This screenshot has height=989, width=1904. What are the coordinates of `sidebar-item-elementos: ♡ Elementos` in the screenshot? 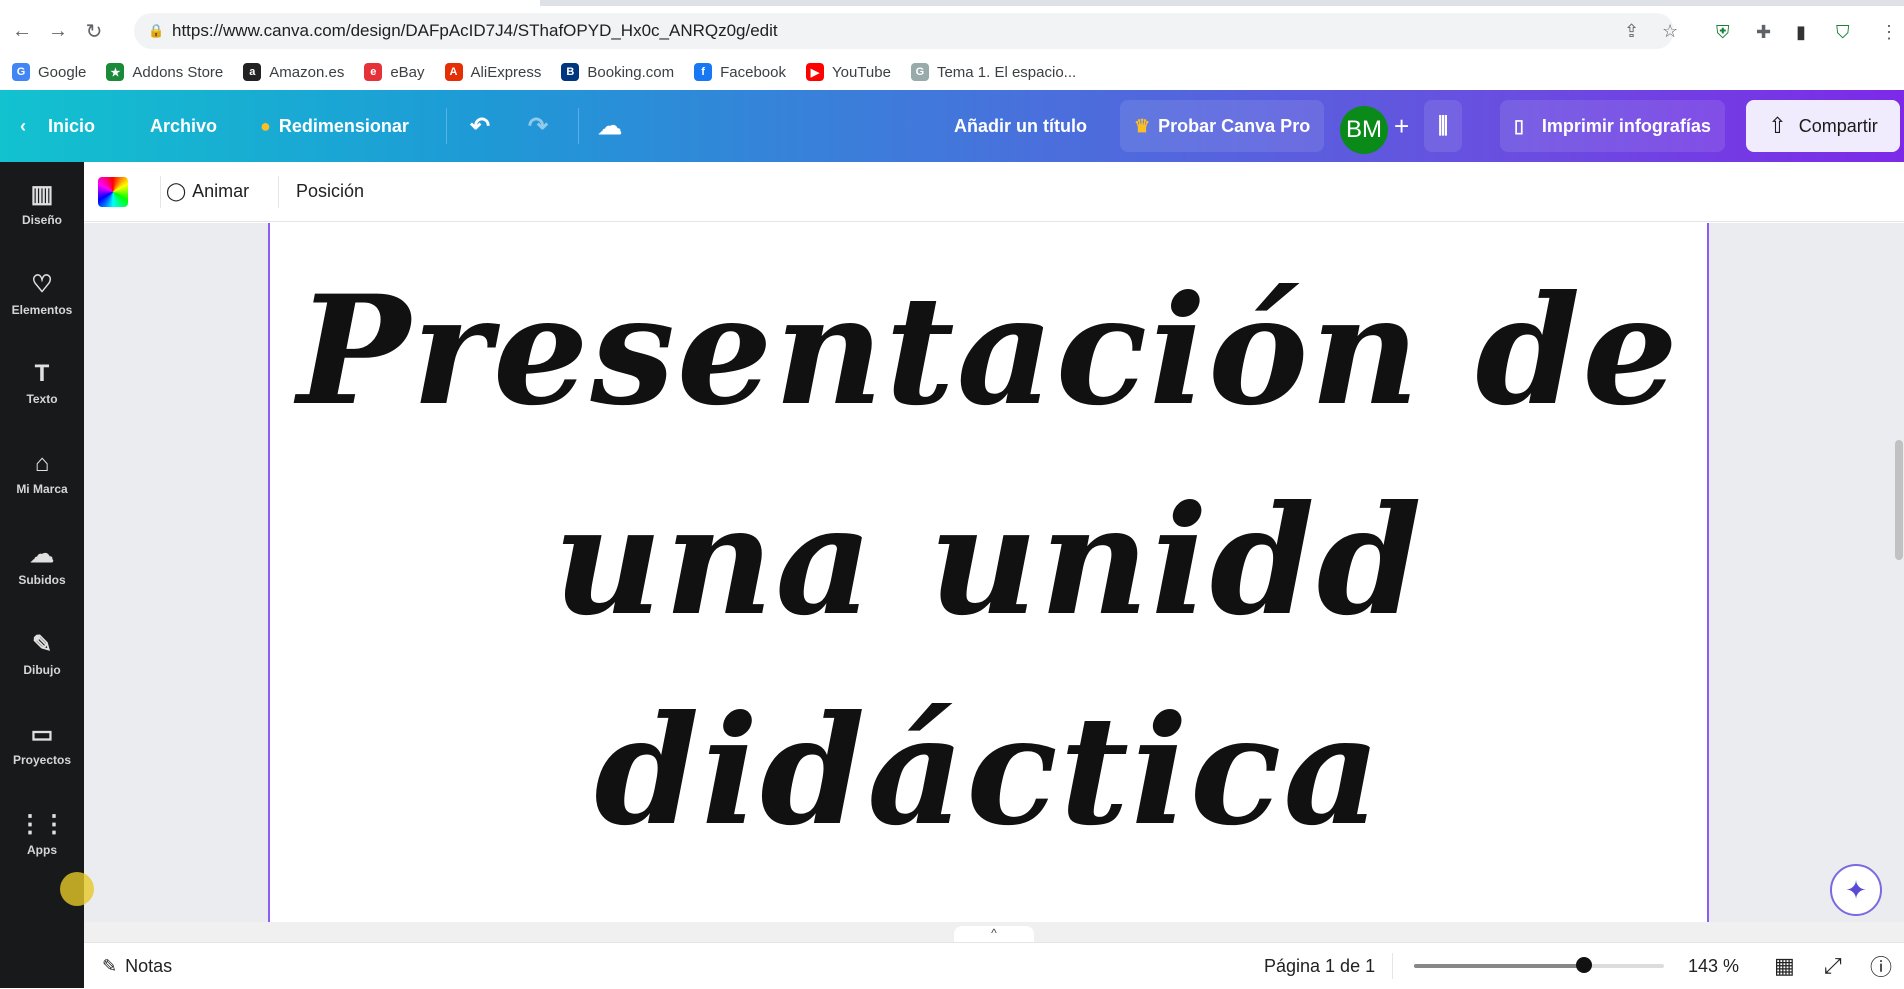 It's located at (42, 293).